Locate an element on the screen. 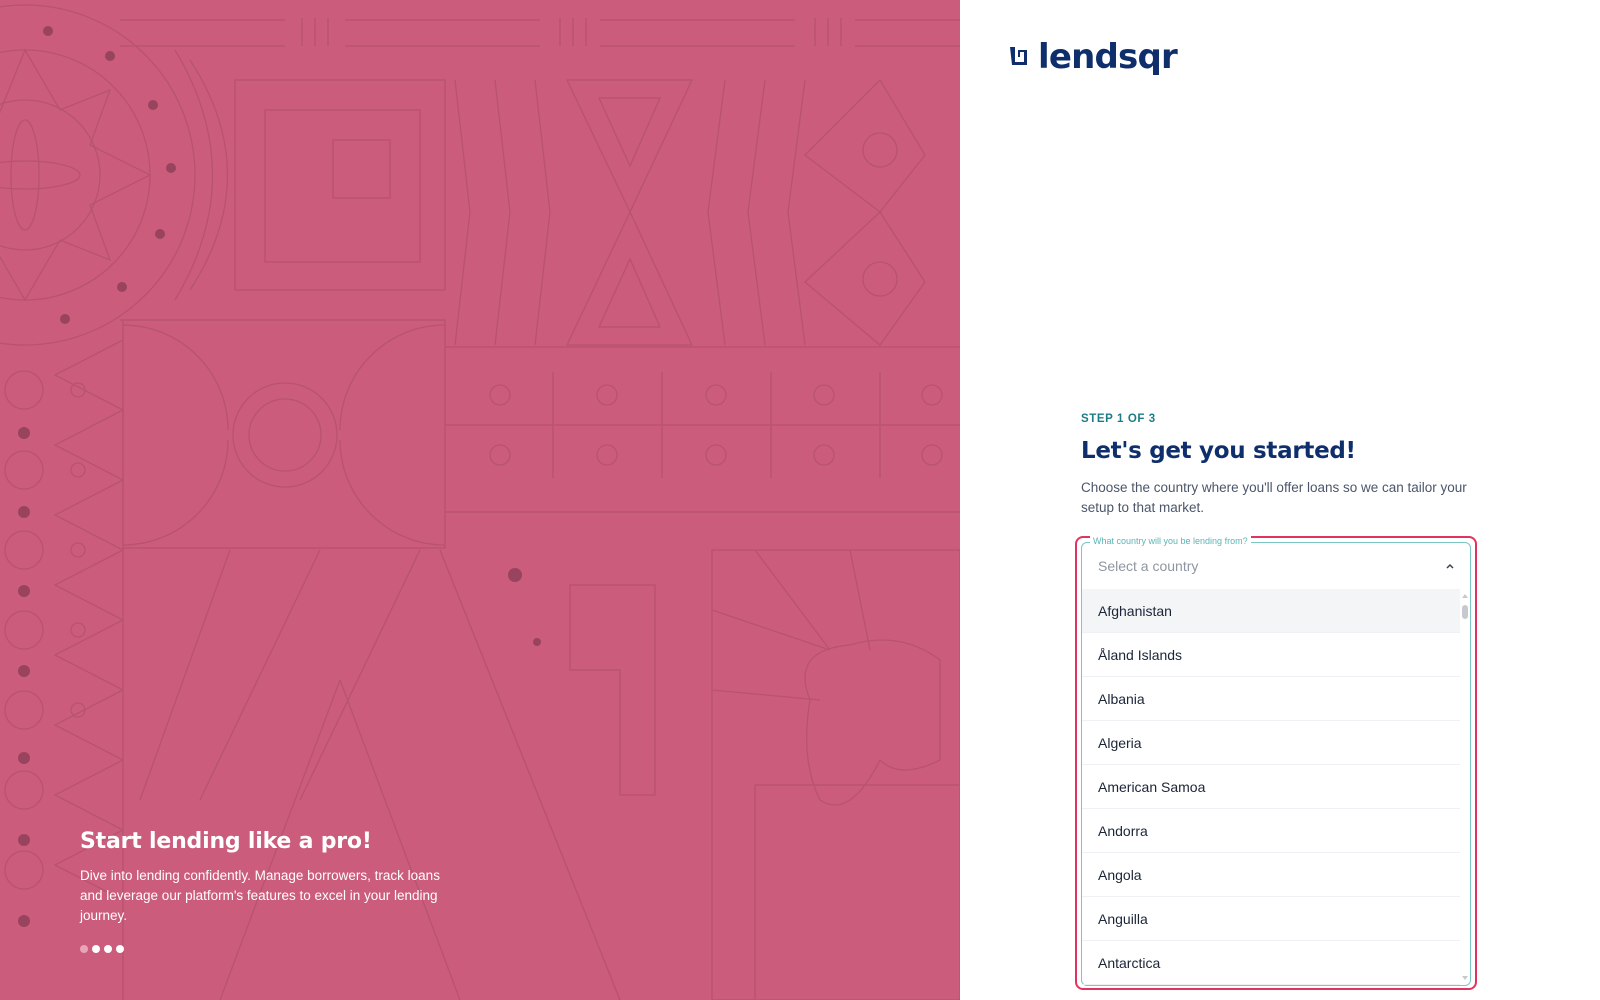  page-title: Let's get you started! is located at coordinates (1218, 451).